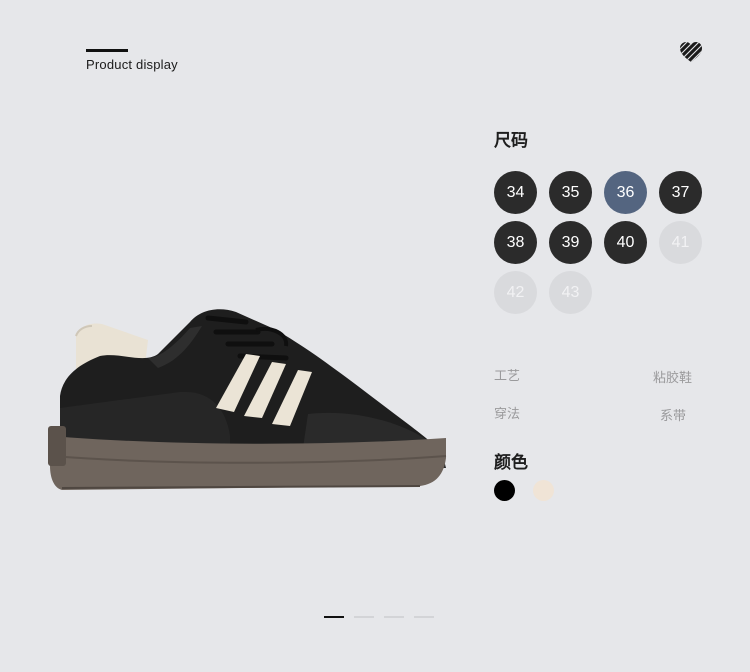 The width and height of the screenshot is (750, 672). Describe the element at coordinates (247, 399) in the screenshot. I see `product-shoe-image` at that location.